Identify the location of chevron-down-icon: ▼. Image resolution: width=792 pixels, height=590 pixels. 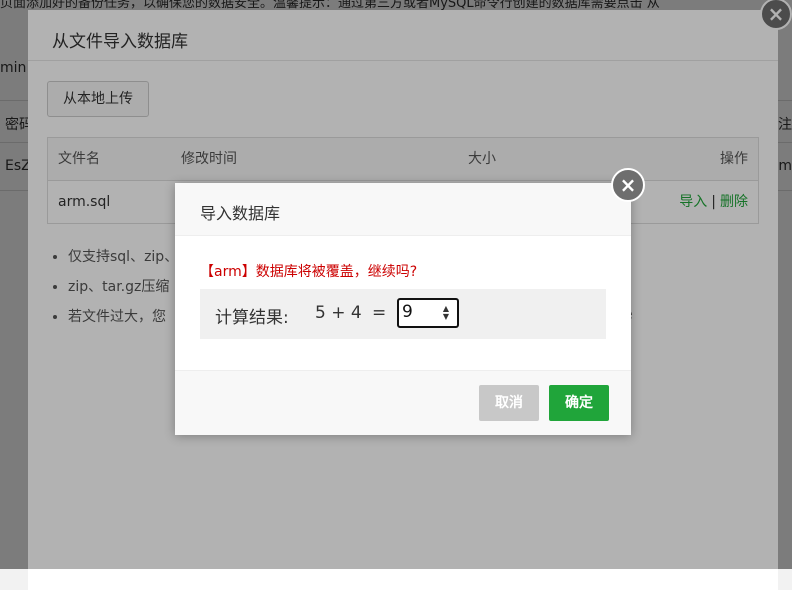
(446, 317).